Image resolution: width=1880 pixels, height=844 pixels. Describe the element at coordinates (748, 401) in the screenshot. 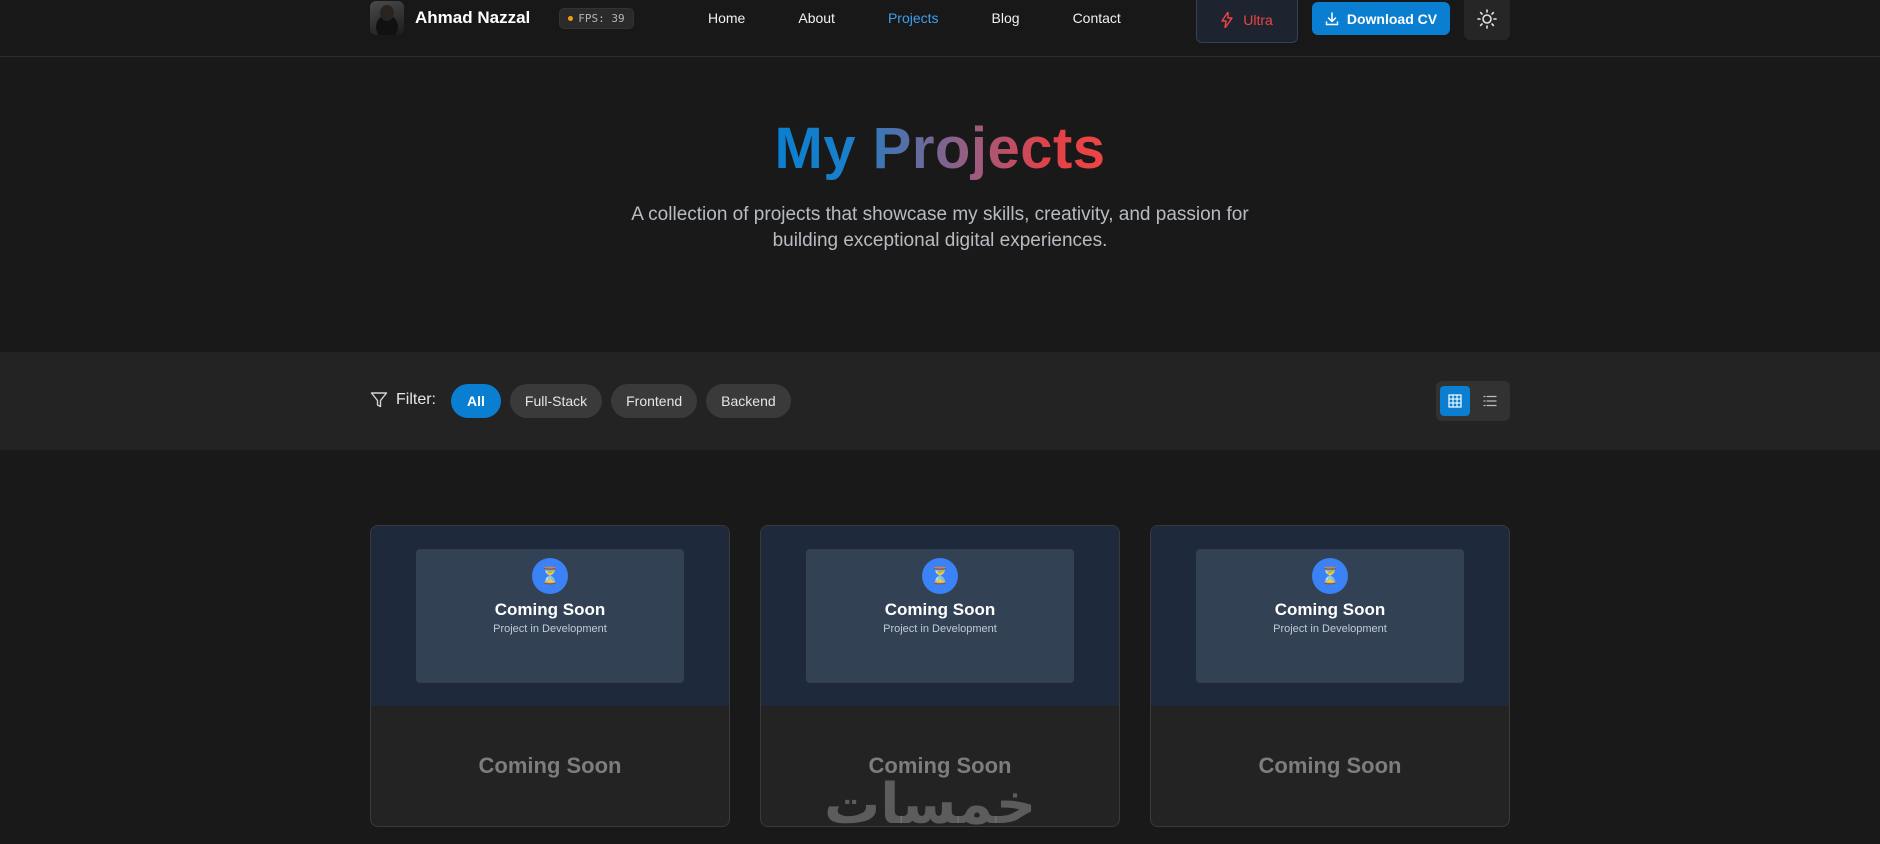

I see `filter-chip-backend: Backend` at that location.